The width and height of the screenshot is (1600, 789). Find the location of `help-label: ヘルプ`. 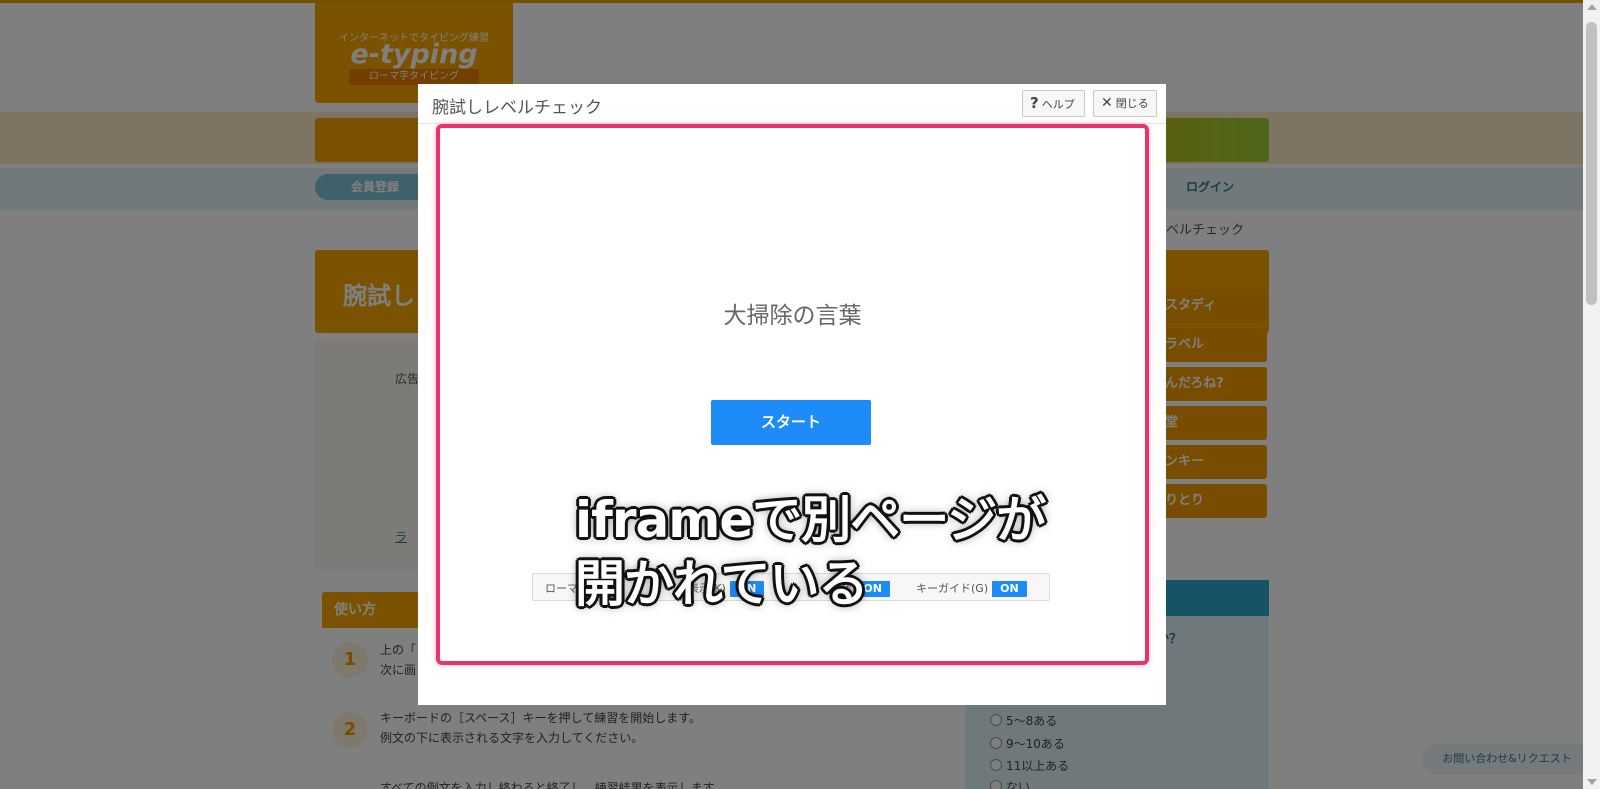

help-label: ヘルプ is located at coordinates (1058, 104).